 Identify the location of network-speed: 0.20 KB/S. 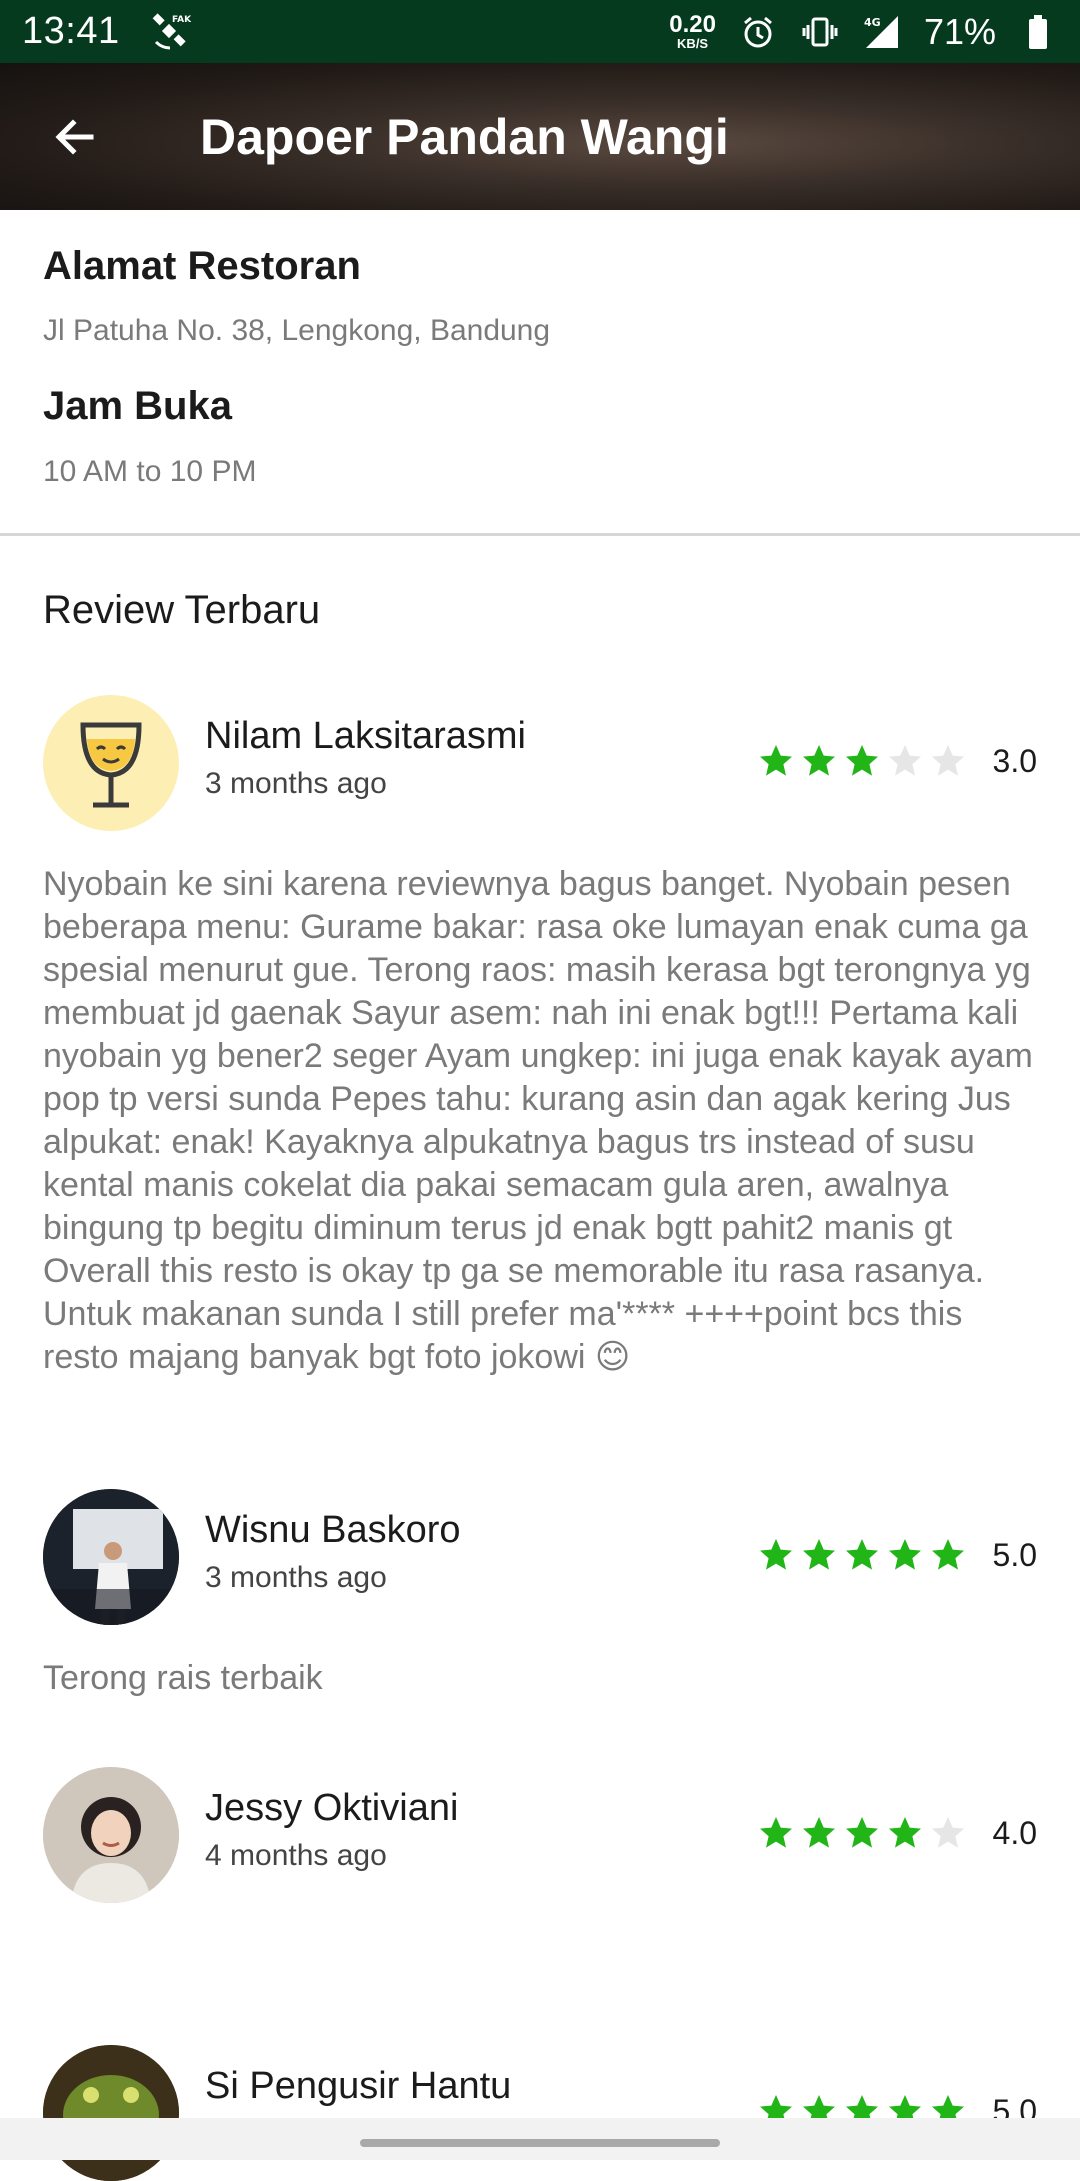
(692, 31).